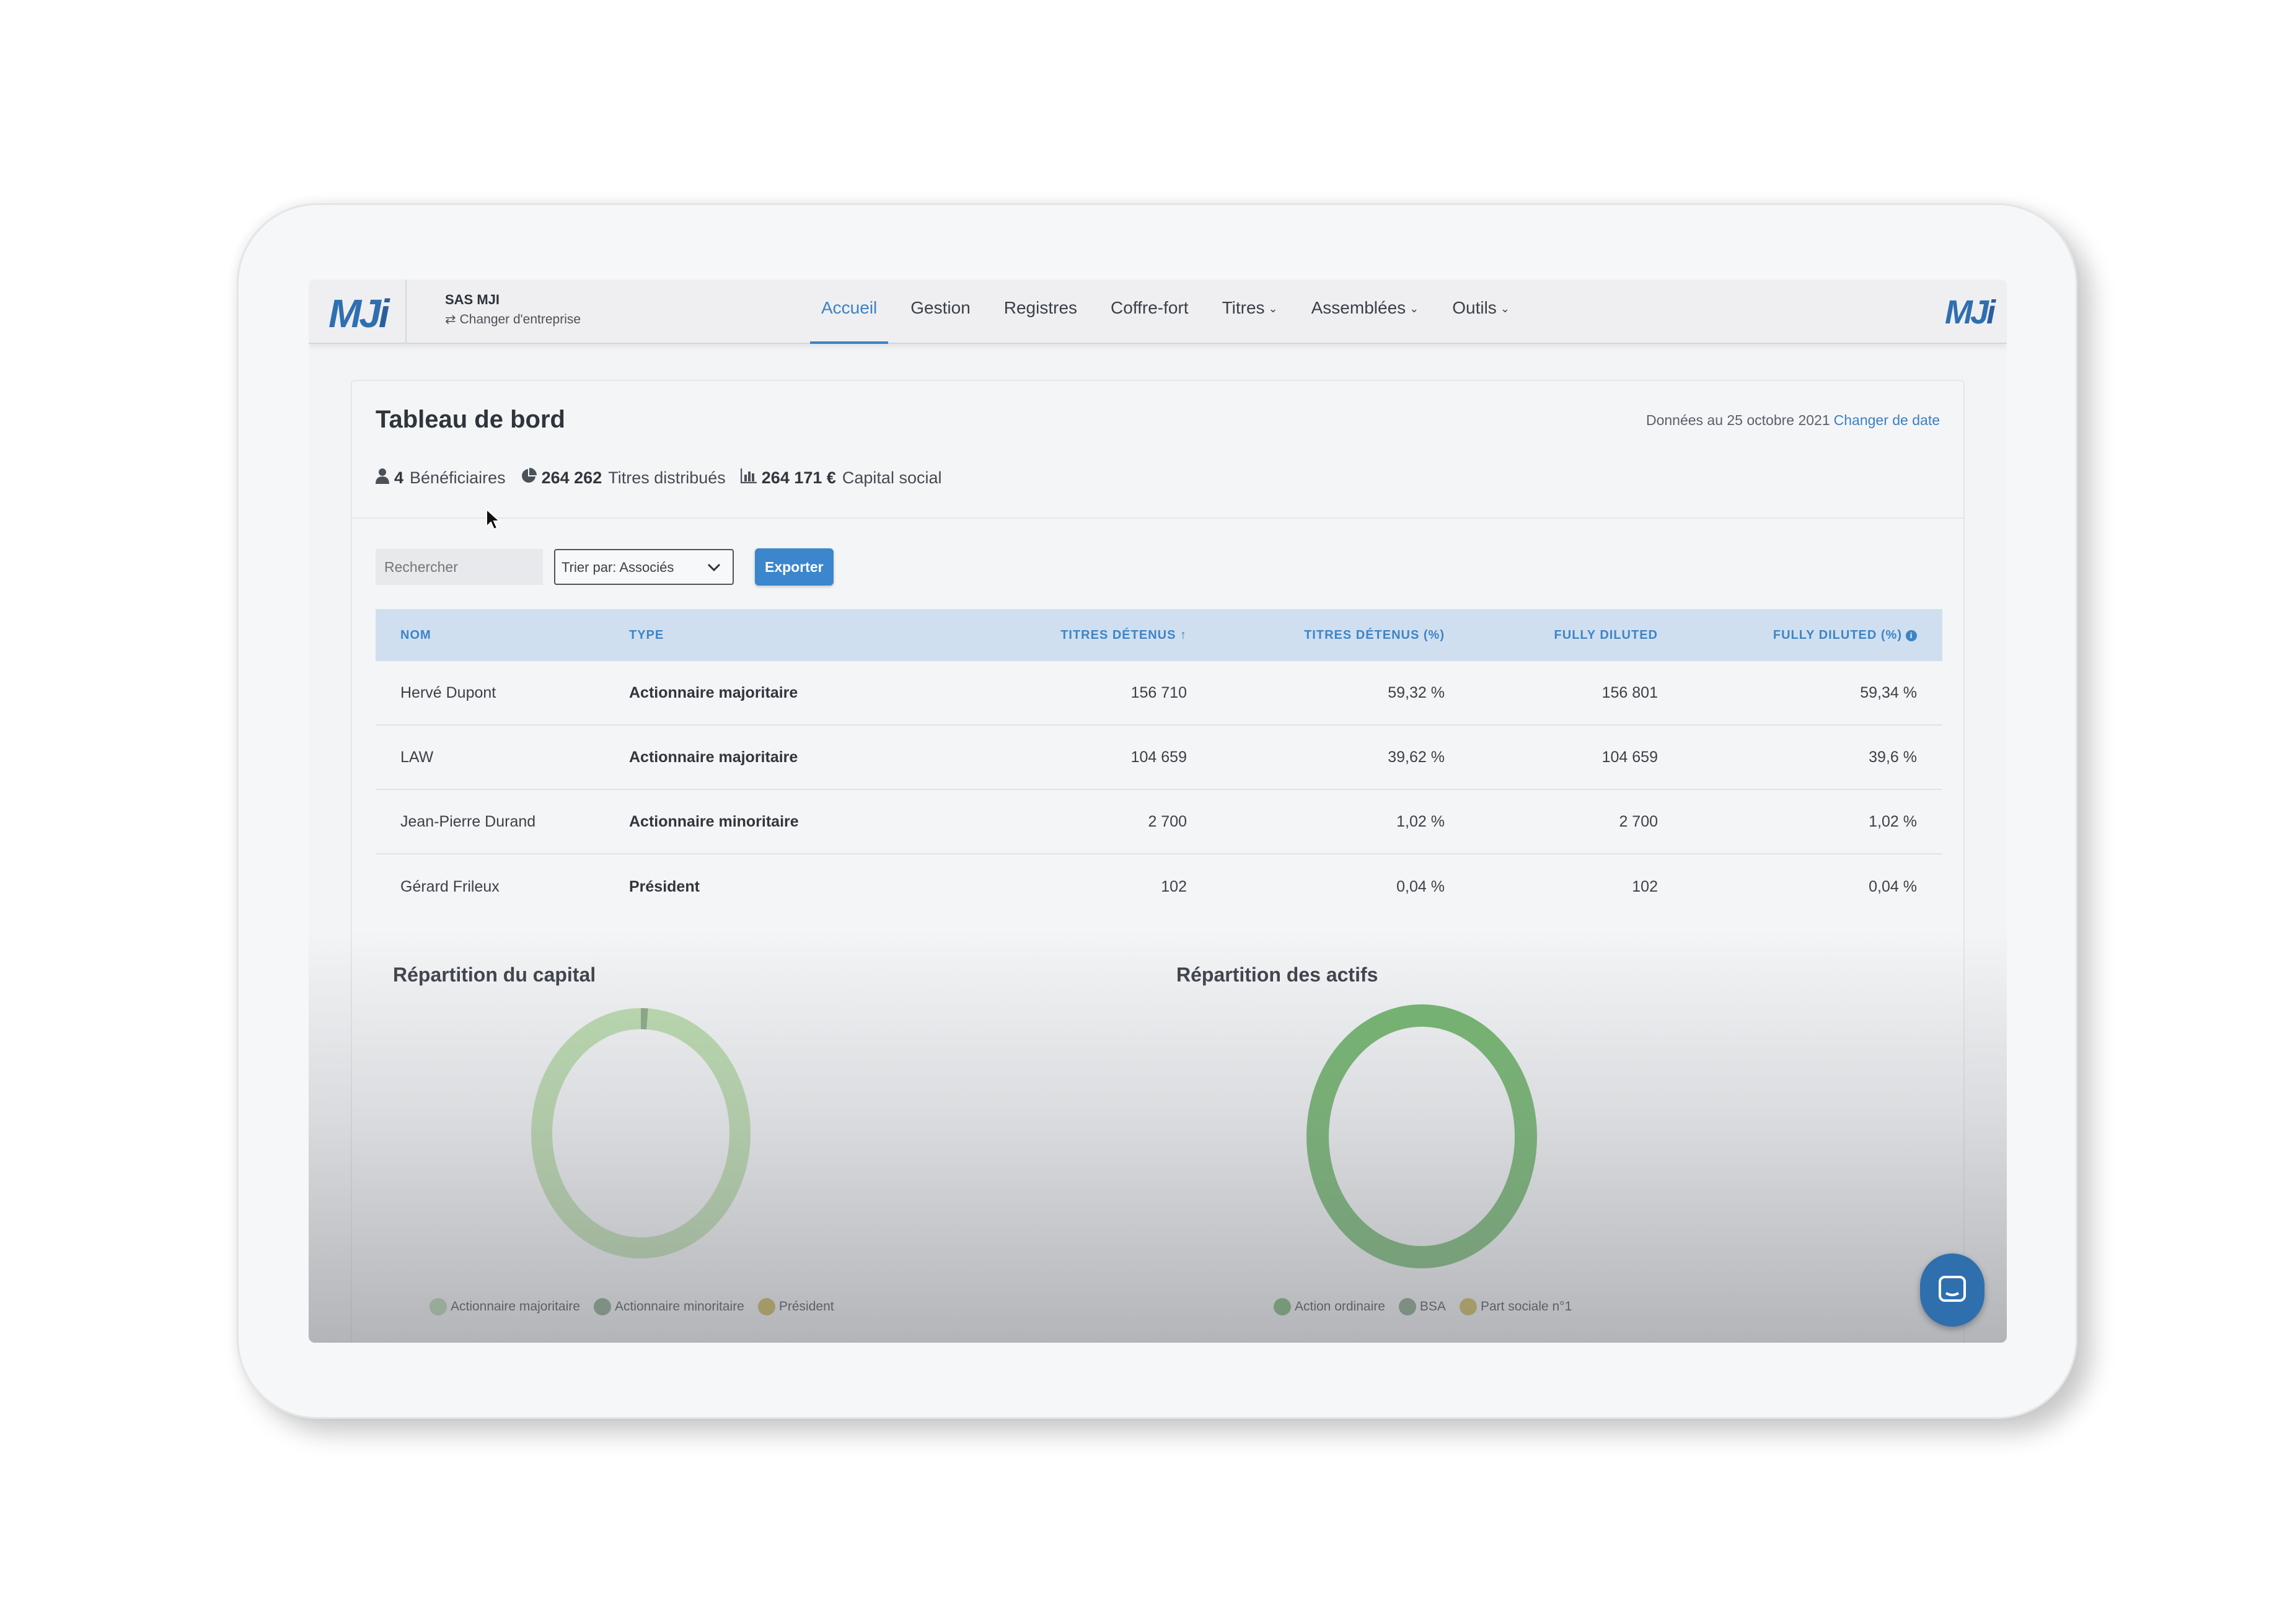 The width and height of the screenshot is (2295, 1624). What do you see at coordinates (1887, 420) in the screenshot?
I see `change-date-link: Changer de date` at bounding box center [1887, 420].